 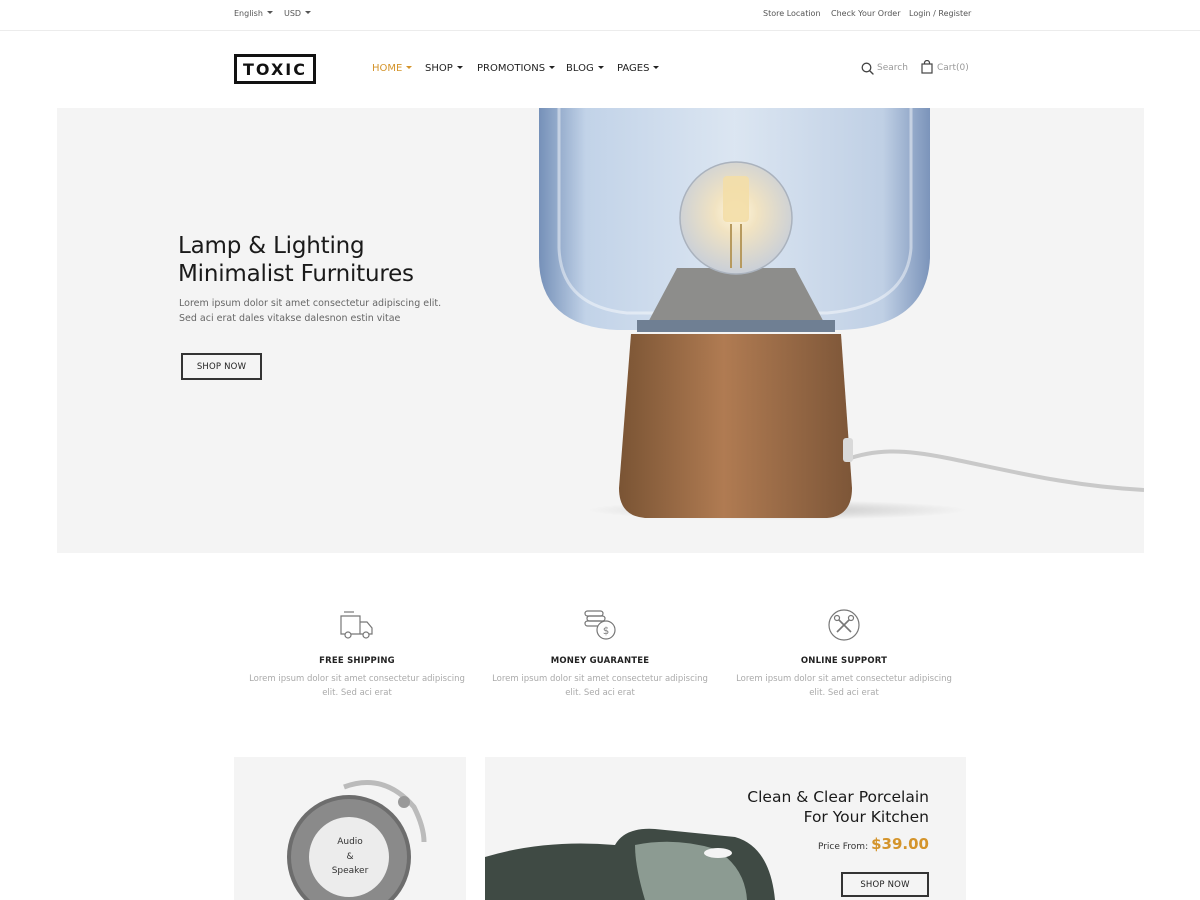 What do you see at coordinates (633, 68) in the screenshot?
I see `nav-label: PAGES` at bounding box center [633, 68].